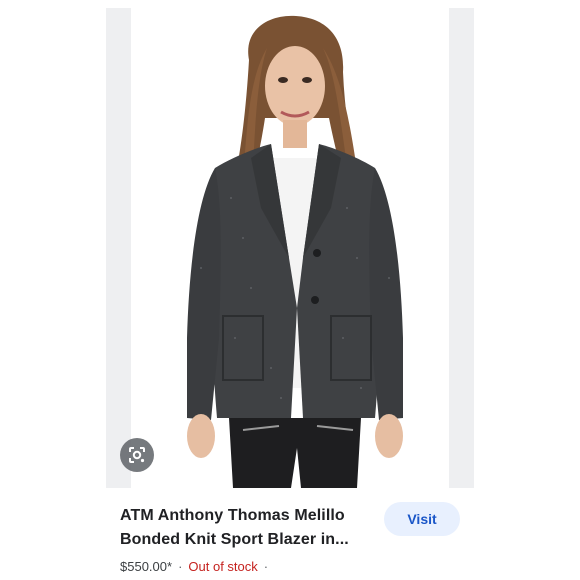 This screenshot has width=580, height=580. Describe the element at coordinates (461, 248) in the screenshot. I see `image-side-band-right` at that location.